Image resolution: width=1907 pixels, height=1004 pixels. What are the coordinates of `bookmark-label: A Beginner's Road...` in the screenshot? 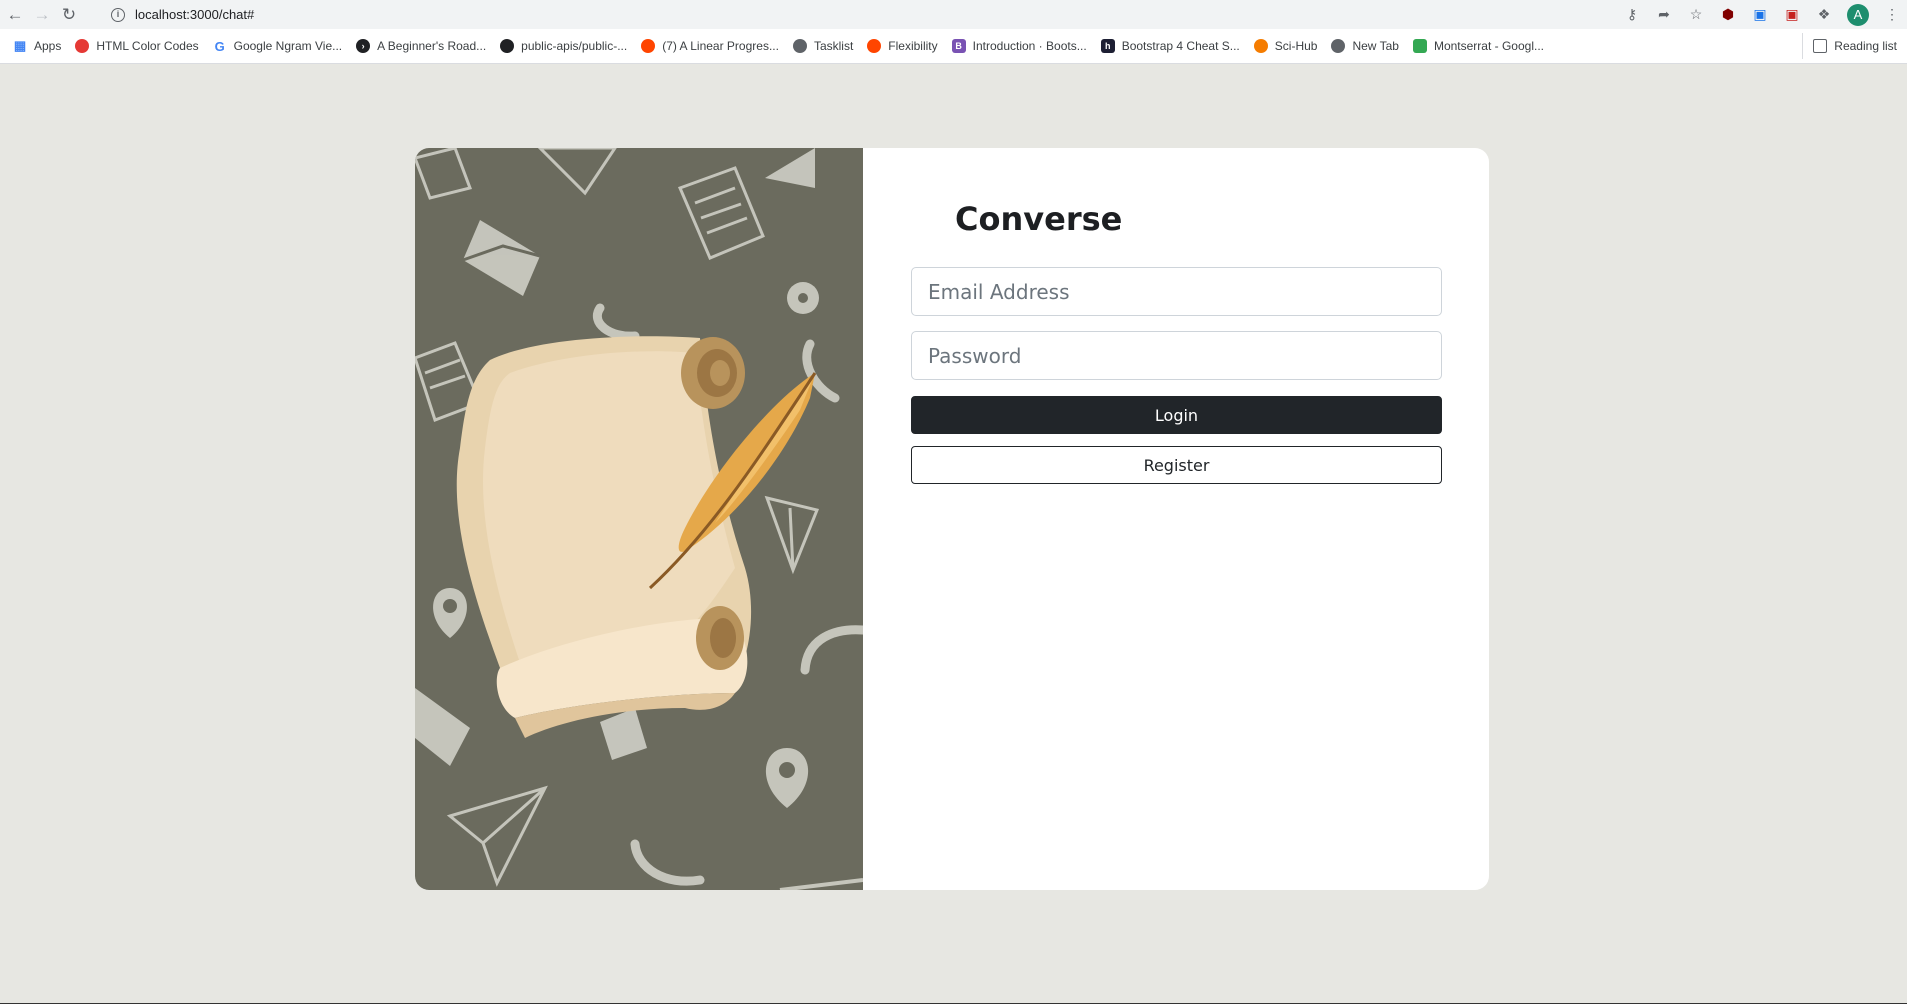 It's located at (432, 46).